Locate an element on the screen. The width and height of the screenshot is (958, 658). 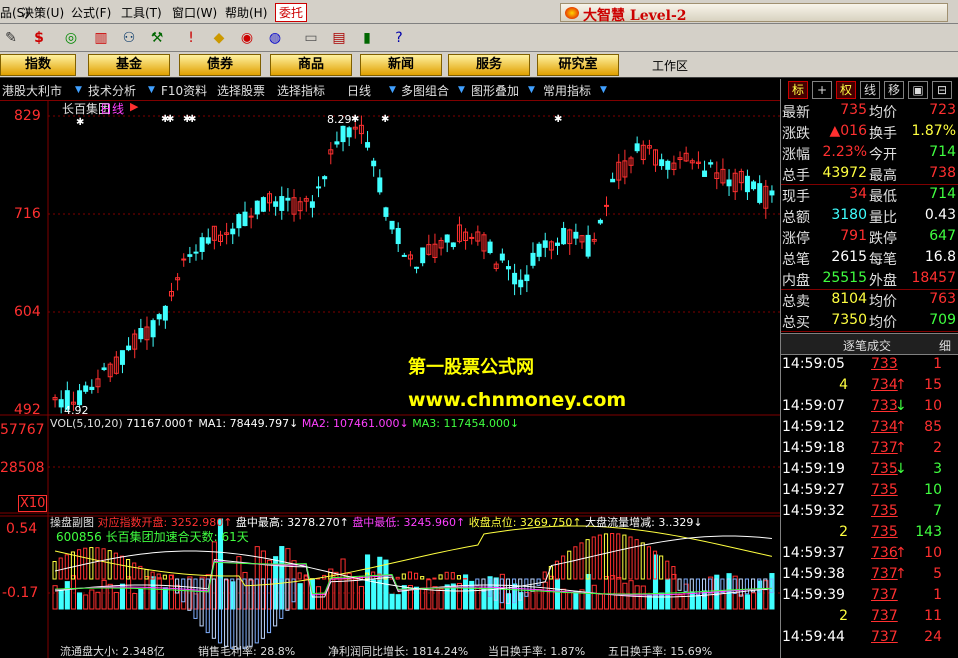
alert-icon: ! is located at coordinates (191, 38).